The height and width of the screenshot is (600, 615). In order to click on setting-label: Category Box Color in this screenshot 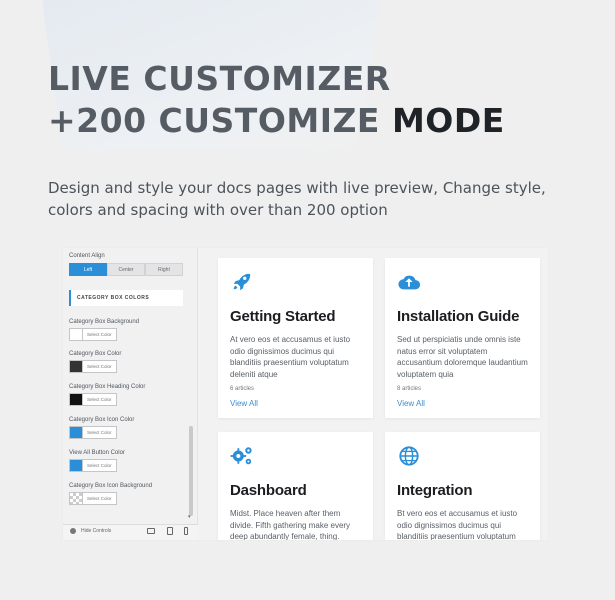, I will do `click(95, 354)`.